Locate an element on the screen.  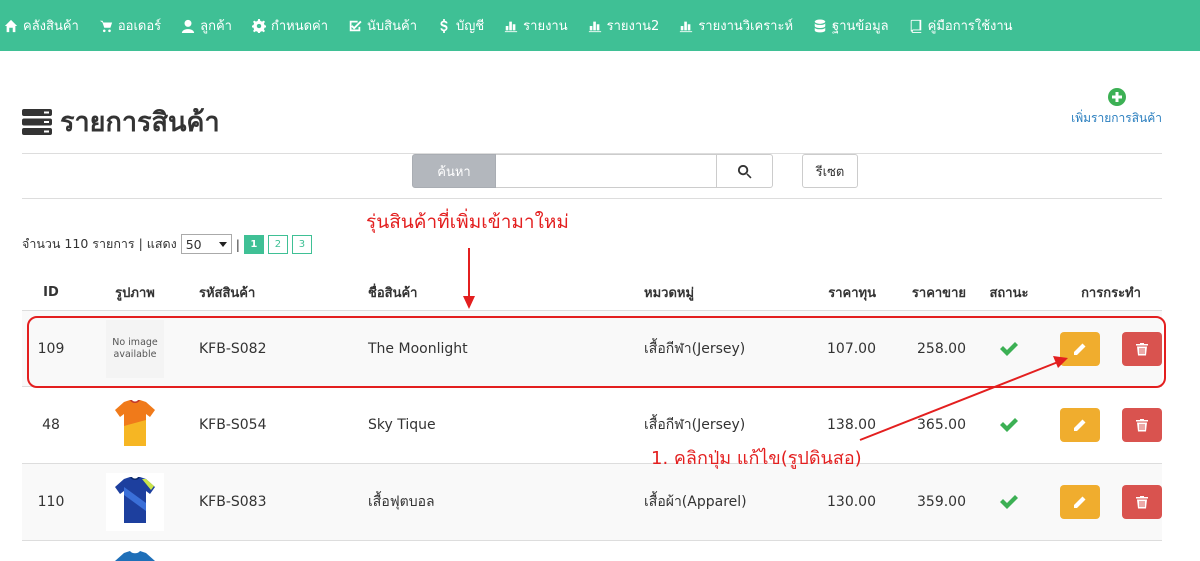
cell-name: The Moonlight is located at coordinates (418, 348).